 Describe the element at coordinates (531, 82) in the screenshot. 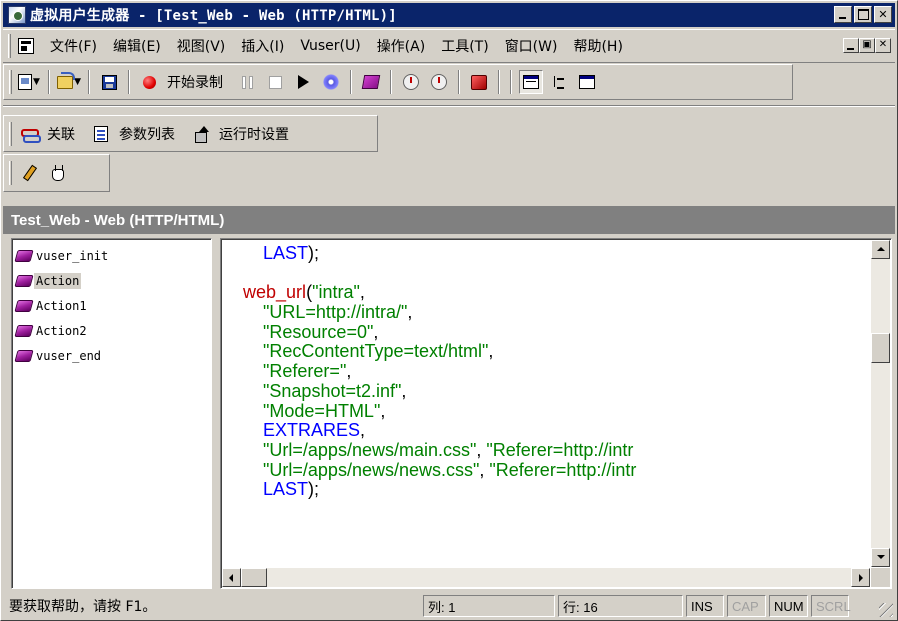

I see `script-view-button` at that location.